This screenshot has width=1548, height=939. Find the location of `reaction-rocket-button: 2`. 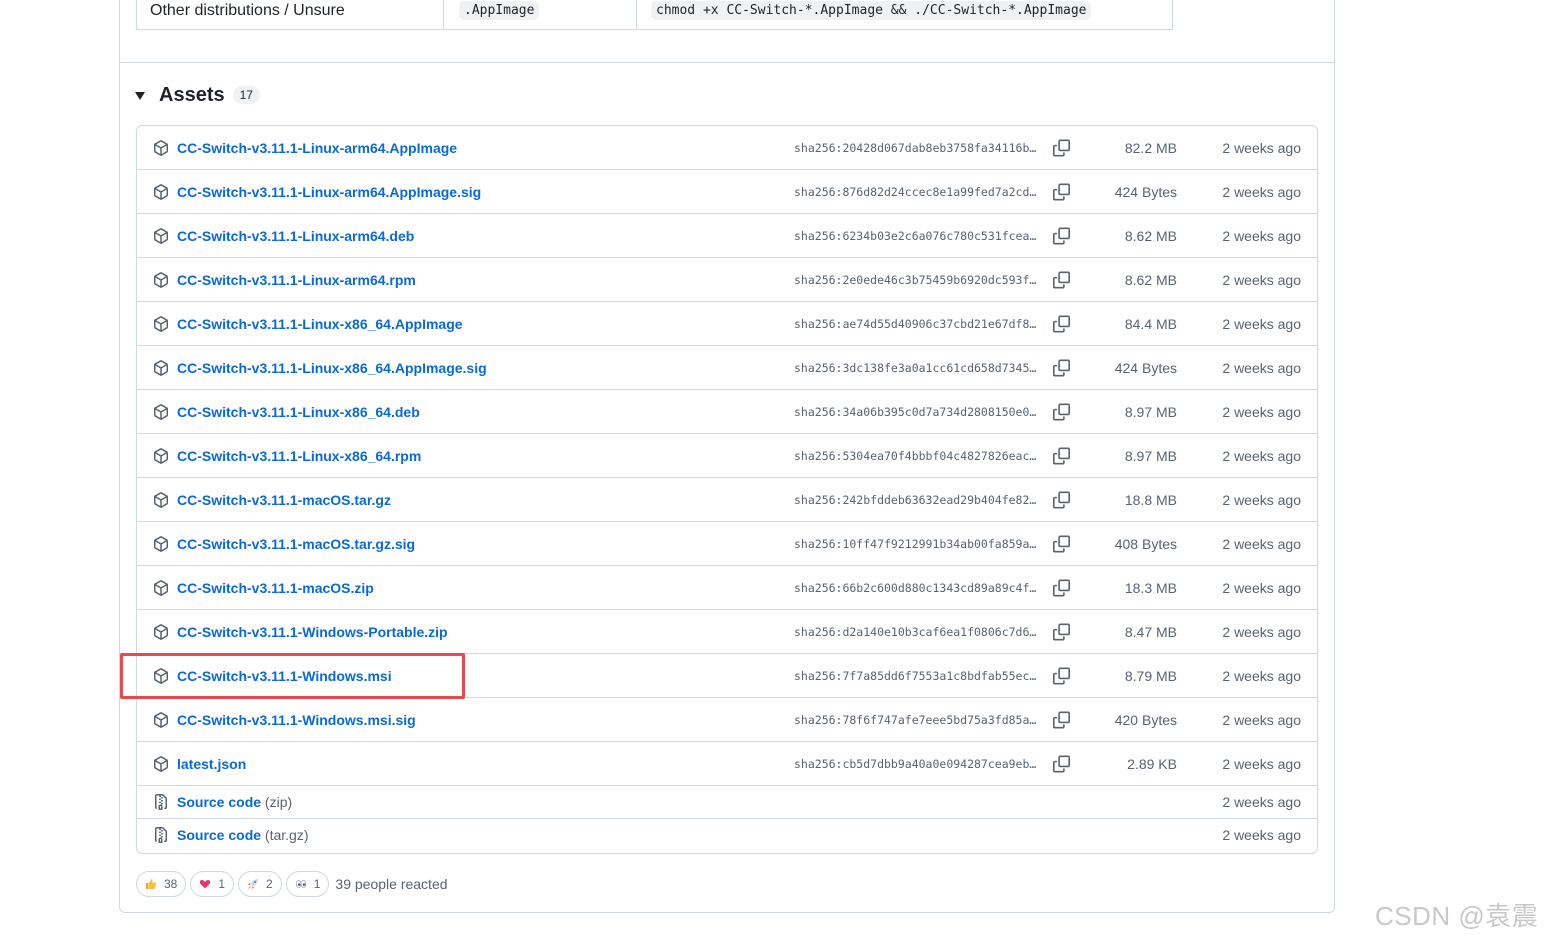

reaction-rocket-button: 2 is located at coordinates (260, 884).